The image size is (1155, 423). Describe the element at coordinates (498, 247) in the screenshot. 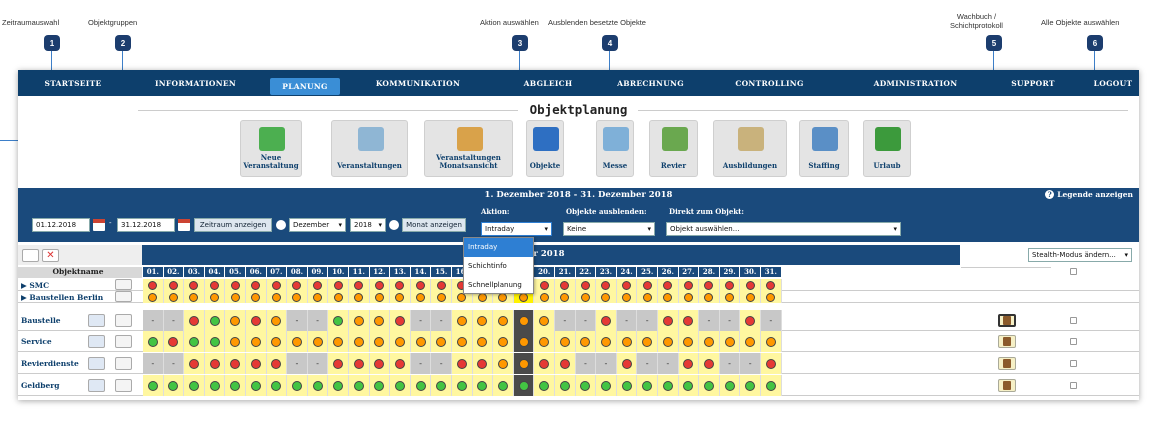

I see `dropdown-option: Intraday` at that location.